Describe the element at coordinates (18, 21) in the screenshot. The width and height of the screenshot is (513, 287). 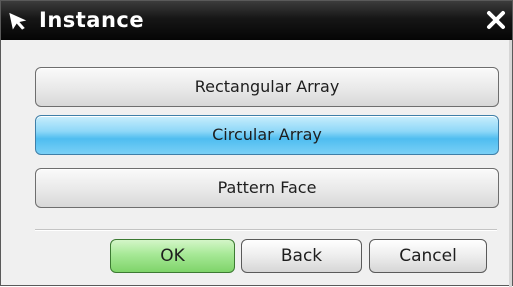
I see `cursor-arrow-icon` at that location.